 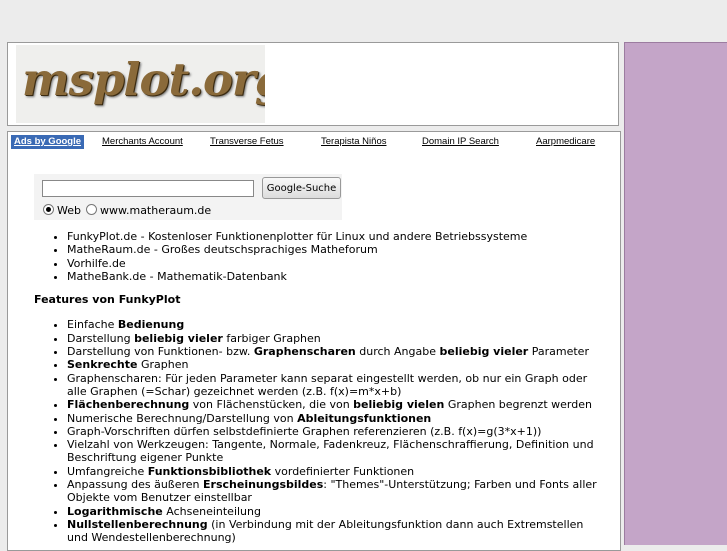 What do you see at coordinates (107, 471) in the screenshot?
I see `feature-text: Umfangreiche` at bounding box center [107, 471].